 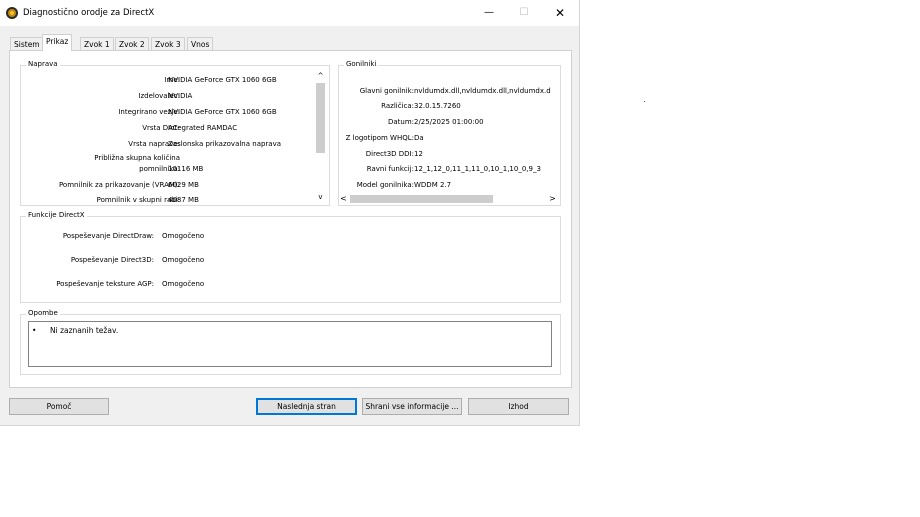 What do you see at coordinates (112, 260) in the screenshot?
I see `direct3d-accel-label: Pospeševanje Direct3D:` at bounding box center [112, 260].